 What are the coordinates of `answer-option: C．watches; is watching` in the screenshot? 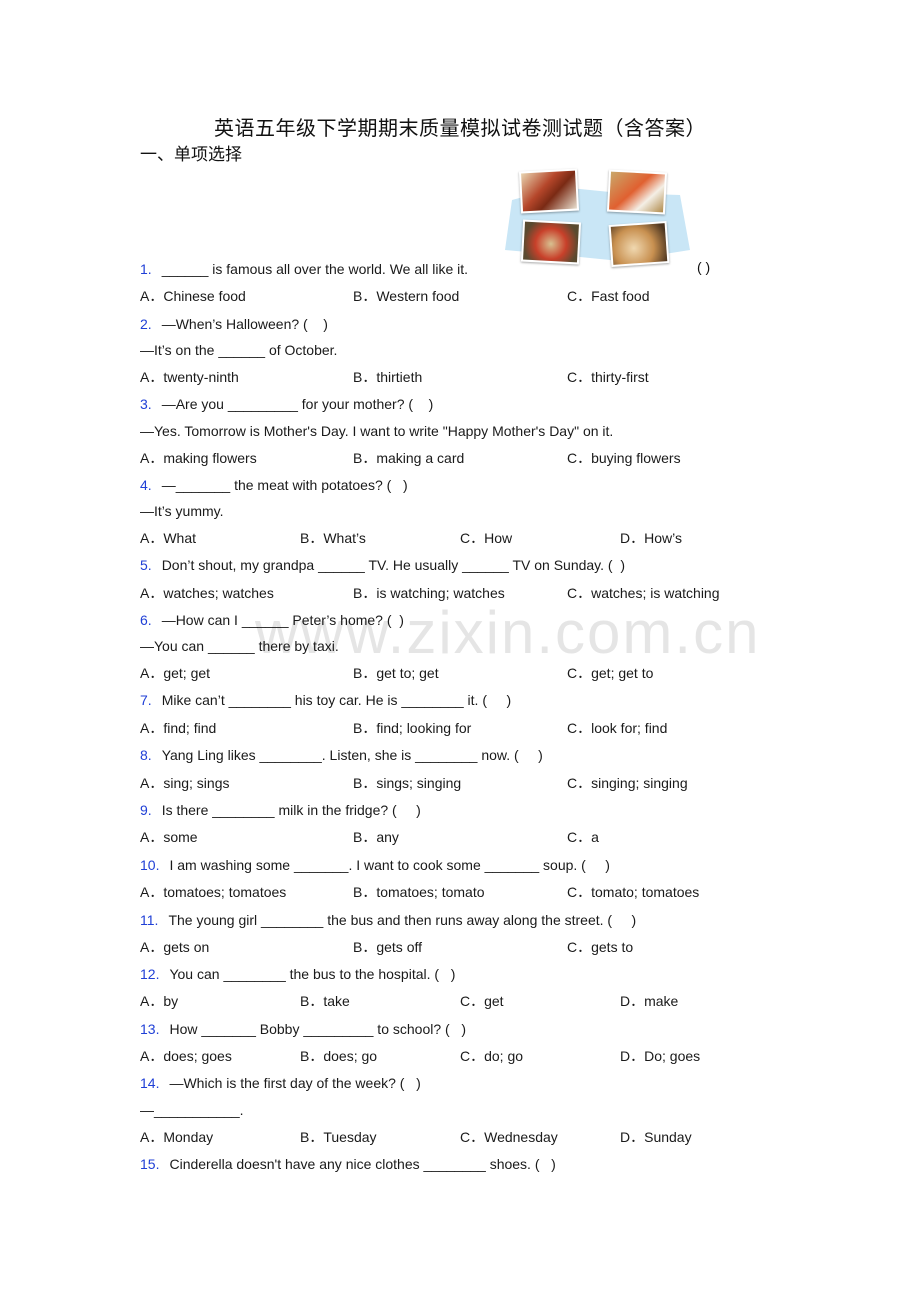 It's located at (643, 593).